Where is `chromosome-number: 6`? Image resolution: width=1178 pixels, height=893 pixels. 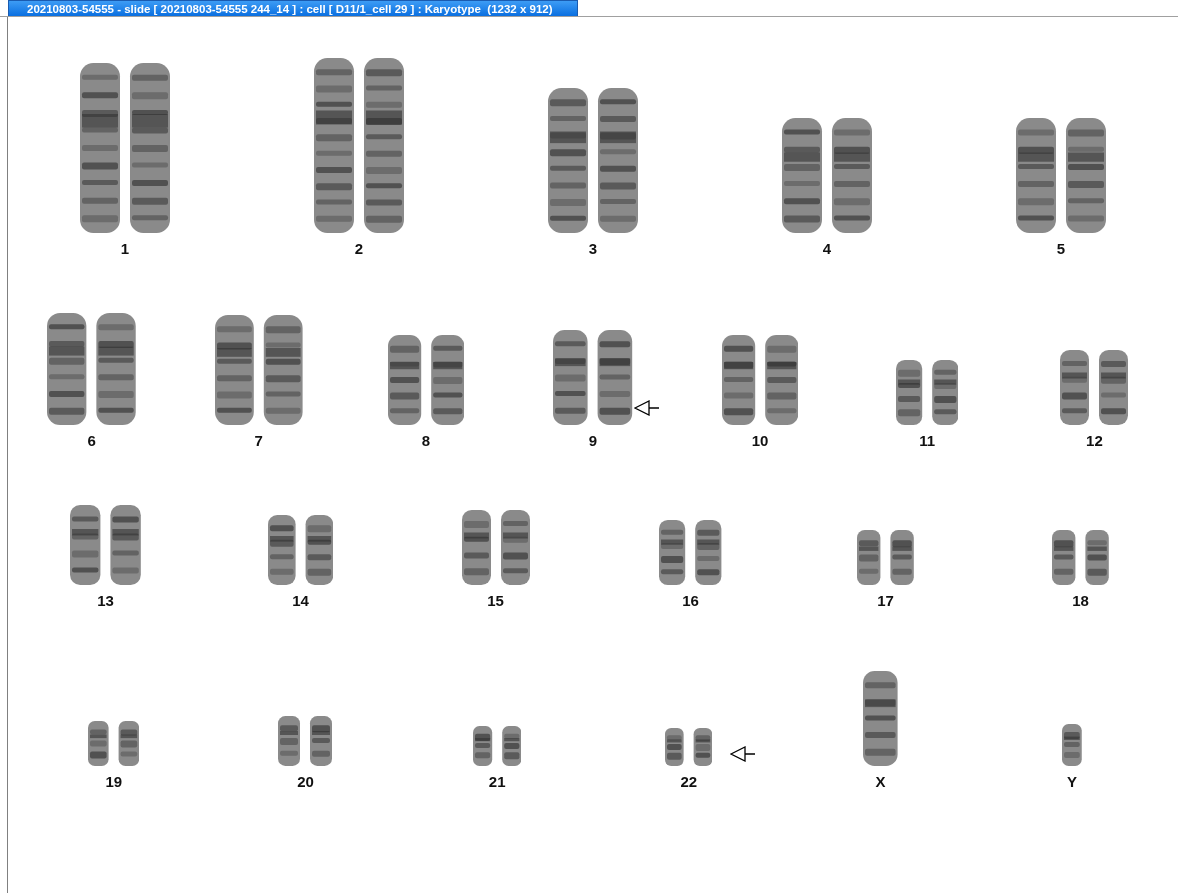
chromosome-number: 6 is located at coordinates (91, 441).